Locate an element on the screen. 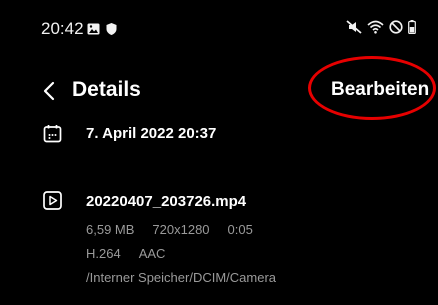 Image resolution: width=438 pixels, height=305 pixels. chevron-left-icon is located at coordinates (49, 91).